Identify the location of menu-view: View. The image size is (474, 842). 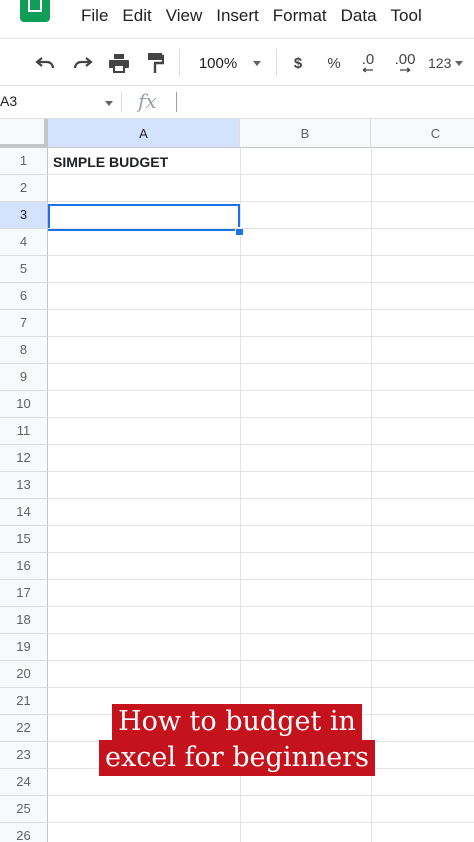
(184, 16).